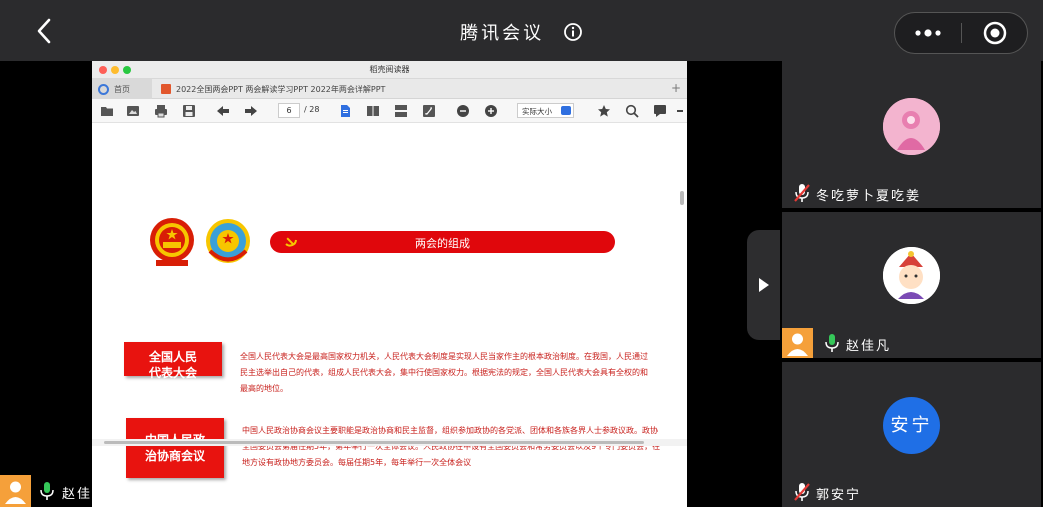 The height and width of the screenshot is (507, 1043). What do you see at coordinates (389, 111) in the screenshot?
I see `reader-toolbar: 6 / 28 实际大小` at bounding box center [389, 111].